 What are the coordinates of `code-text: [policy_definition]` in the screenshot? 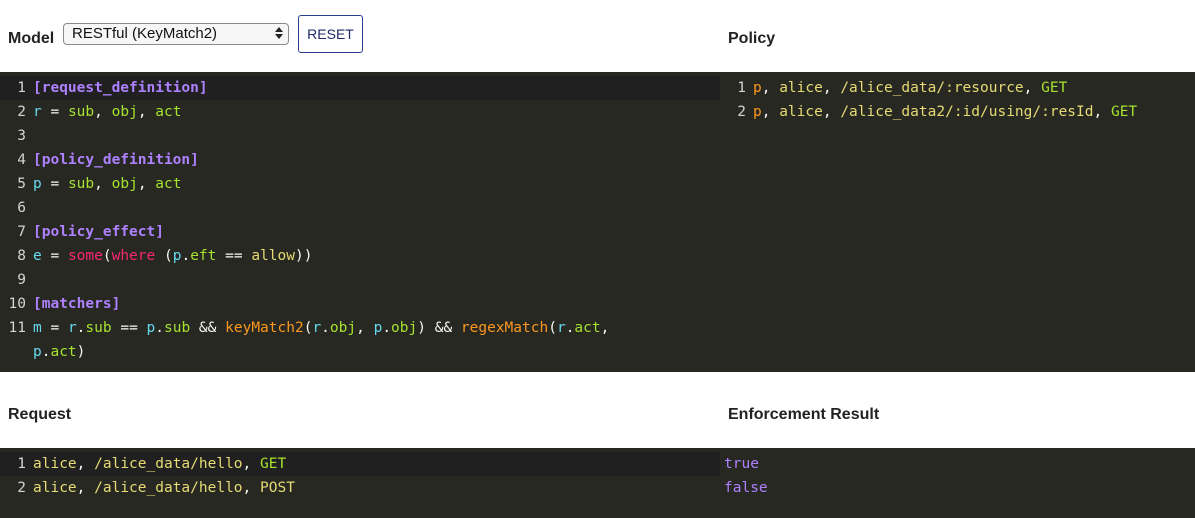 It's located at (116, 160).